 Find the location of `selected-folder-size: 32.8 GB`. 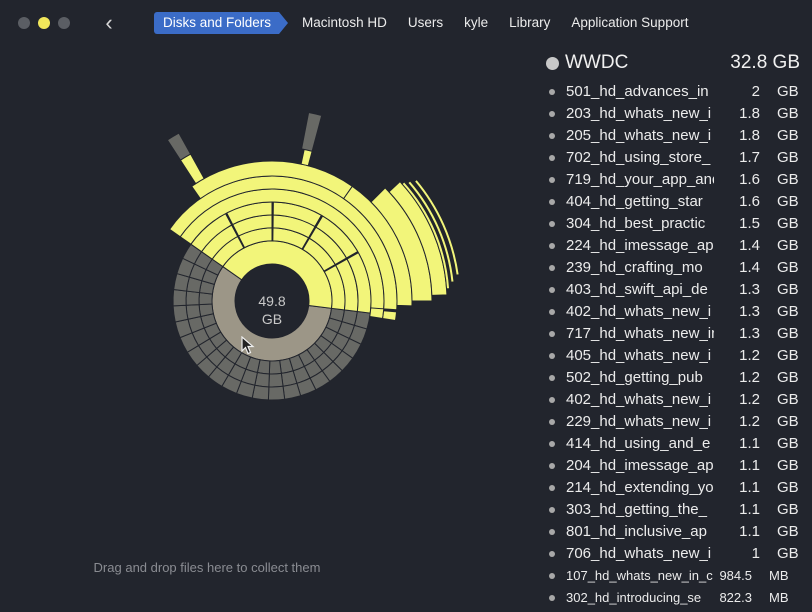

selected-folder-size: 32.8 GB is located at coordinates (765, 62).